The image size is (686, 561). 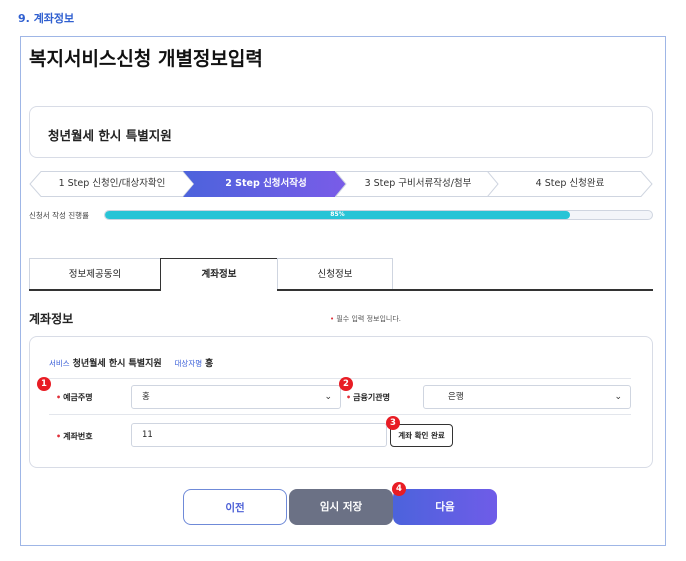 I want to click on required-note: • 필수 입력 정보입니다., so click(x=365, y=319).